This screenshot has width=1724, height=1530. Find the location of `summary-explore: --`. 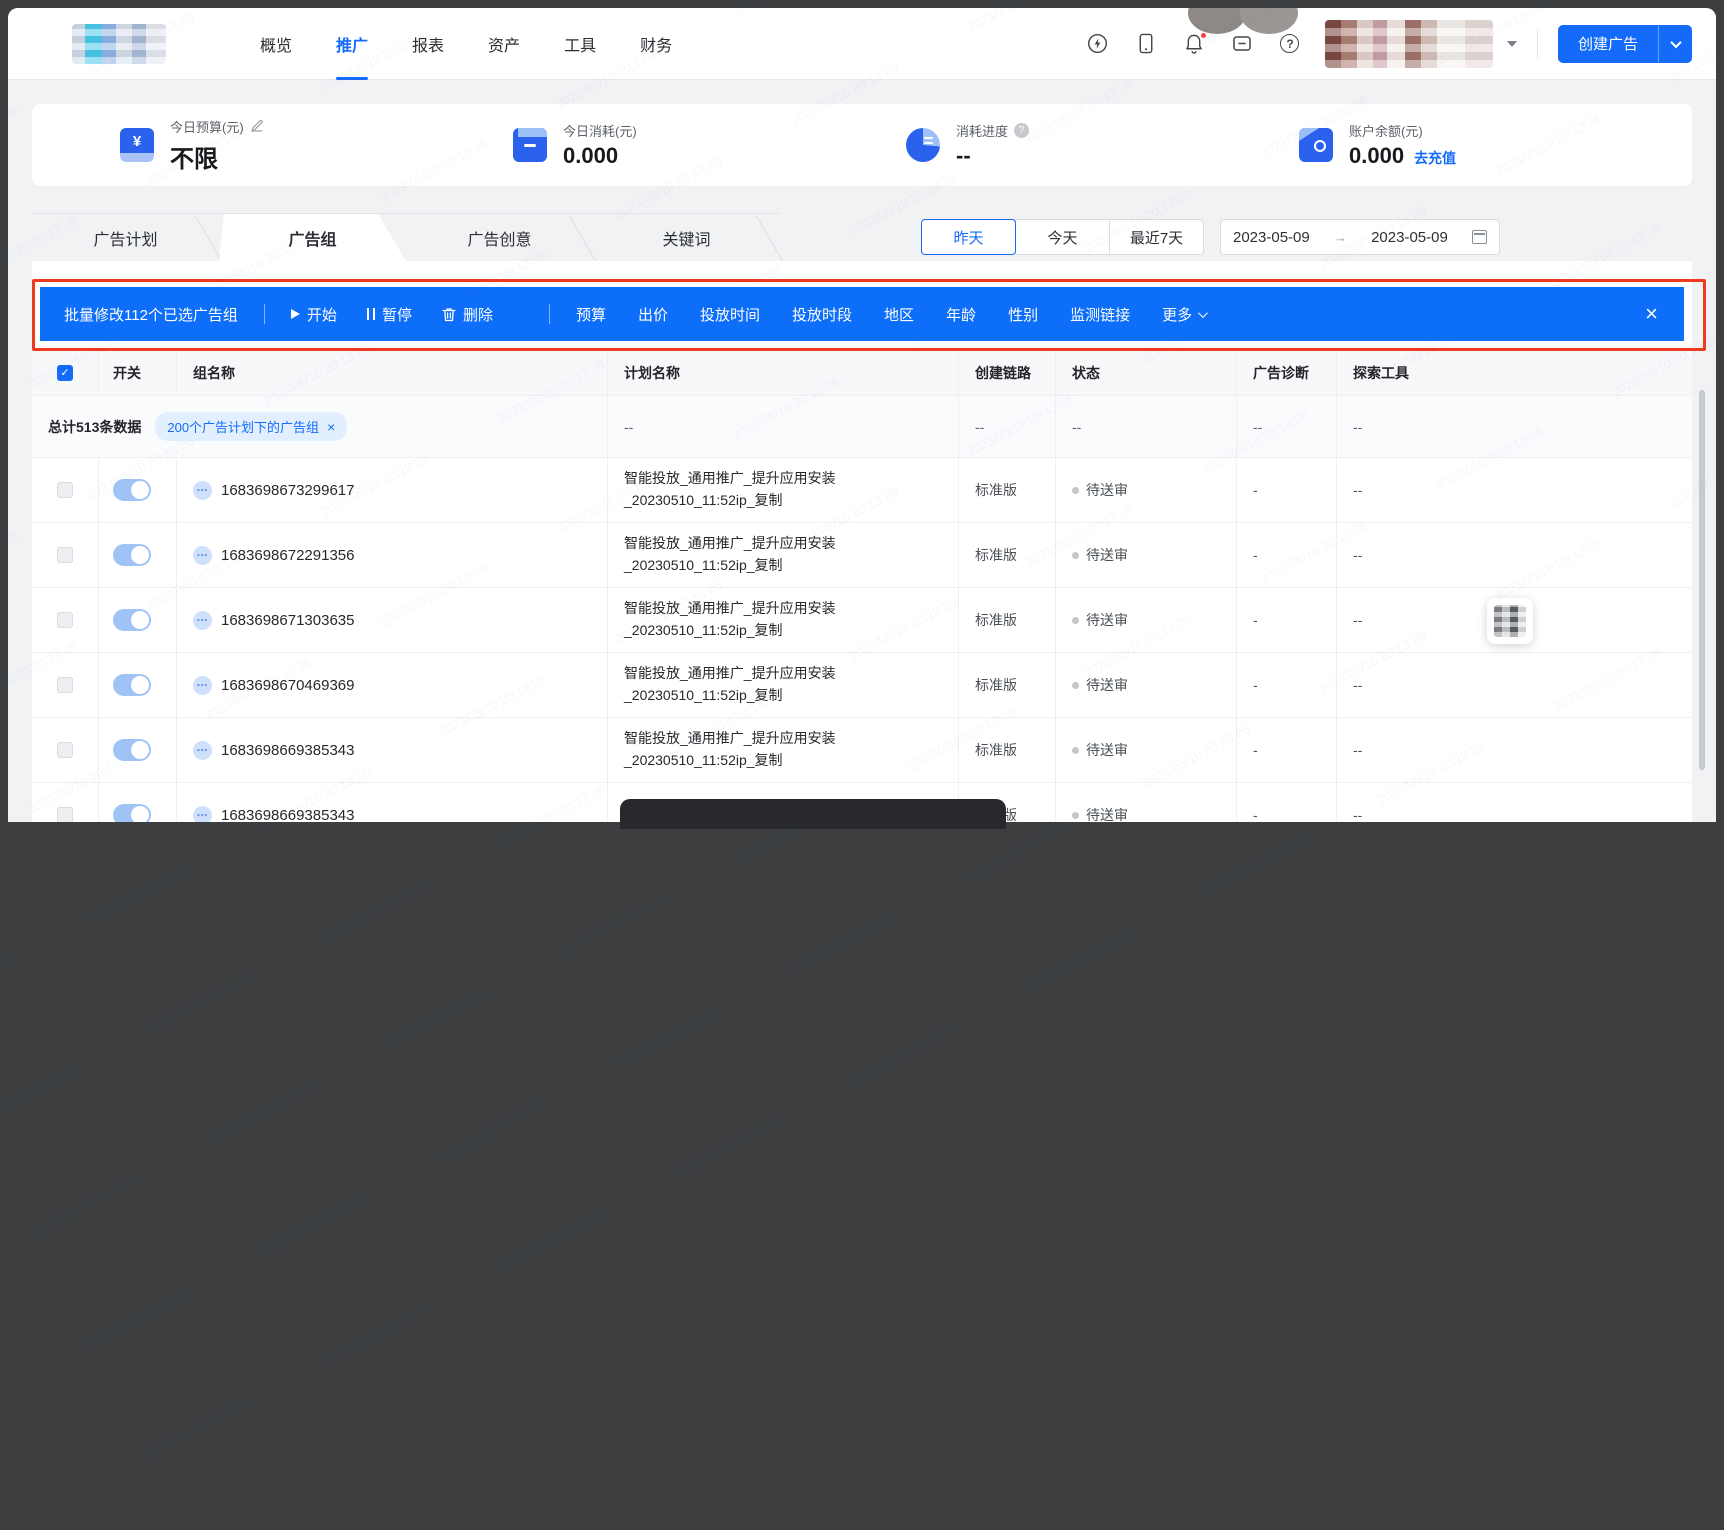

summary-explore: -- is located at coordinates (1358, 426).